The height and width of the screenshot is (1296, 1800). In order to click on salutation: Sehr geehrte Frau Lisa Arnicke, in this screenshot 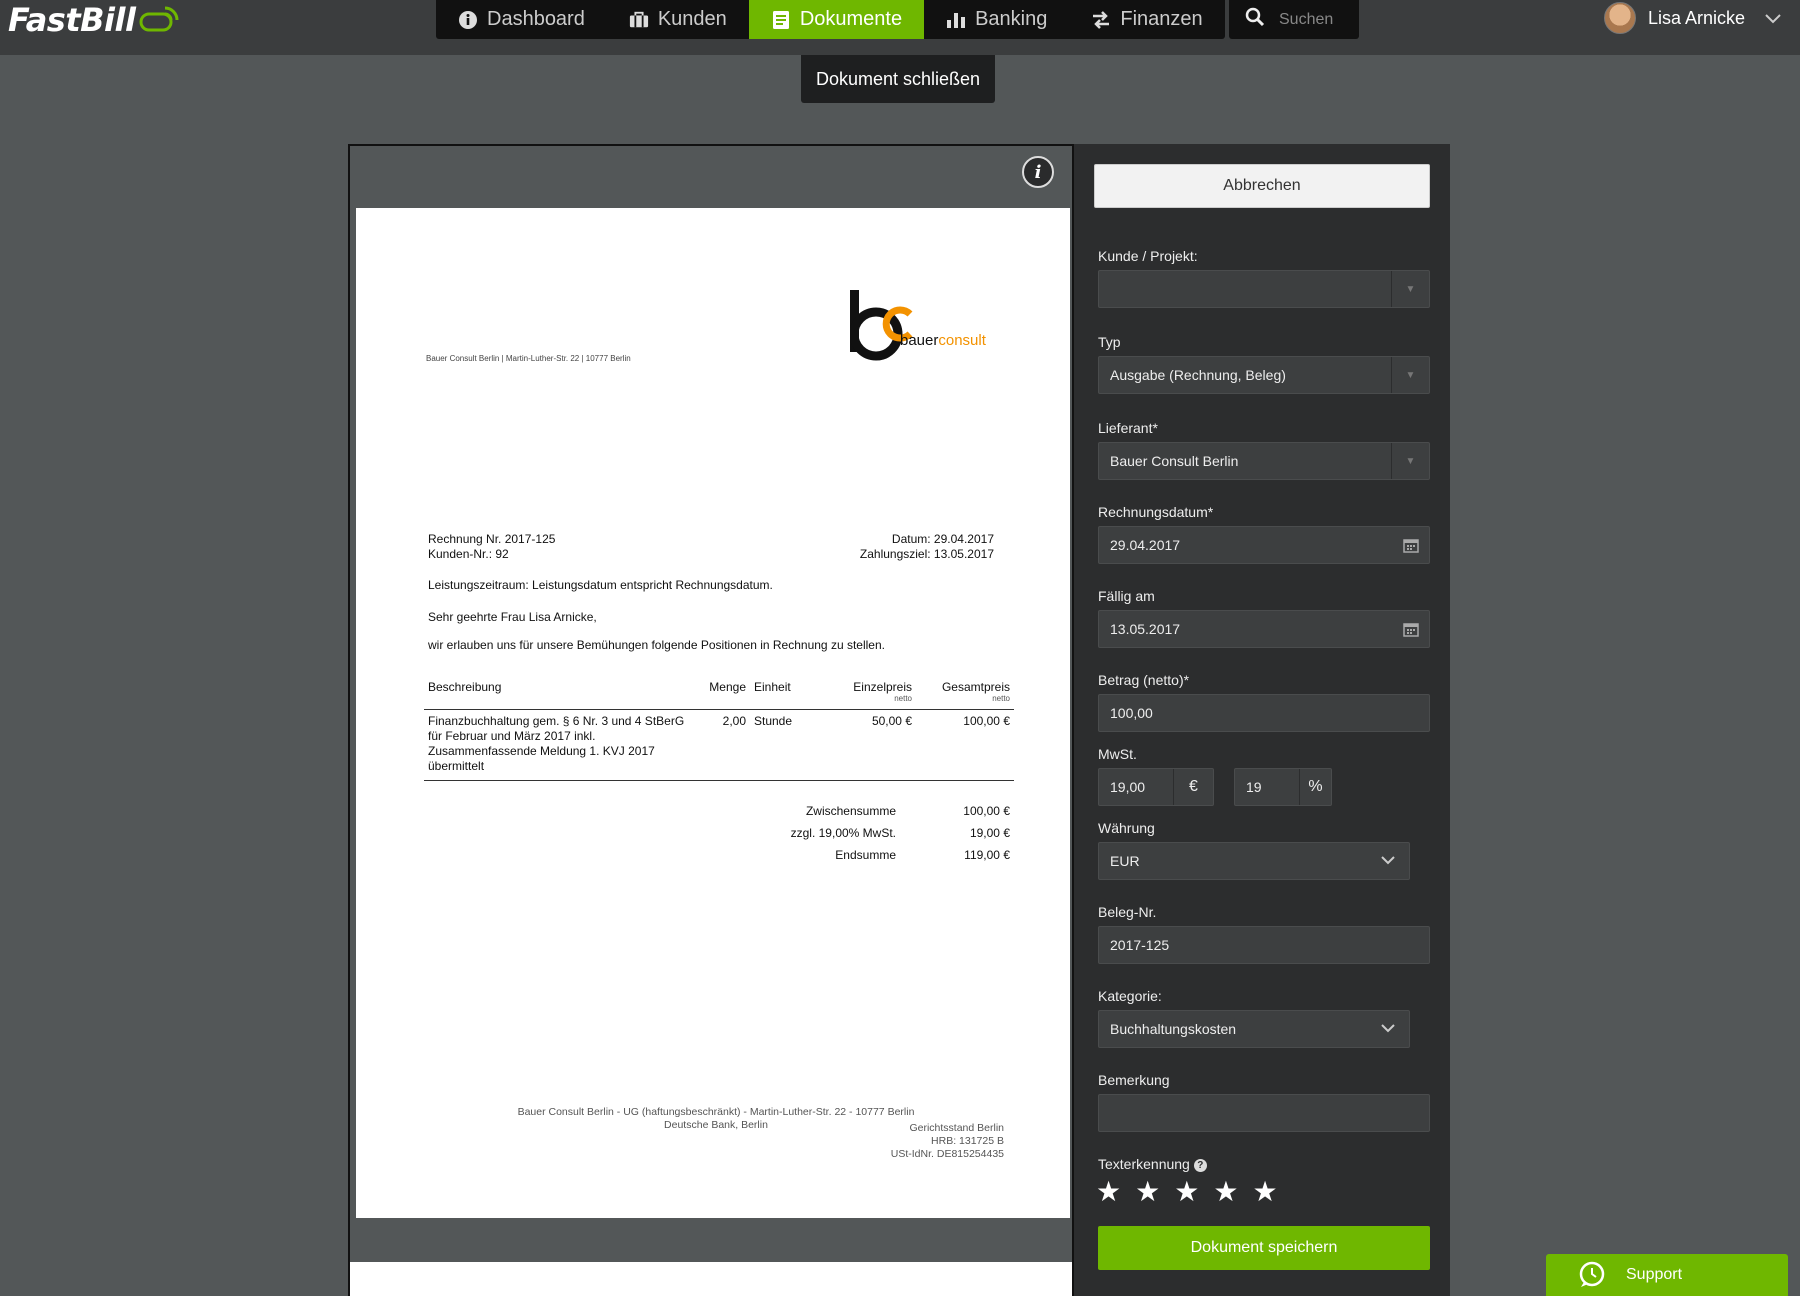, I will do `click(512, 617)`.